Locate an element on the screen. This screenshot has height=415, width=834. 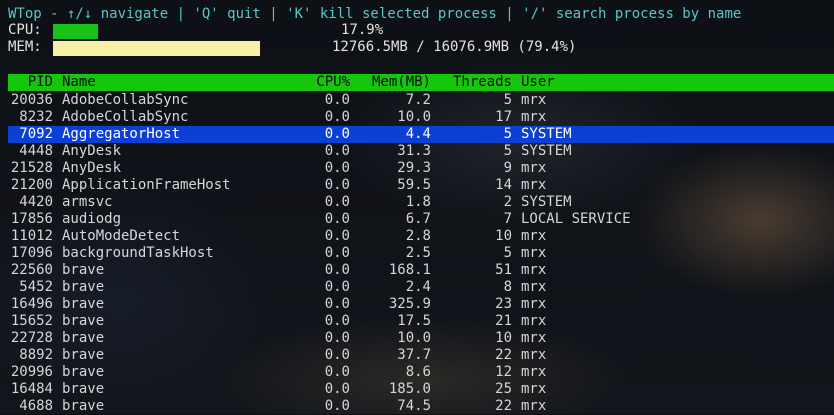
table-row: 8232 AdobeCollabSync 0.0 10.0 17 mrx is located at coordinates (421, 117).